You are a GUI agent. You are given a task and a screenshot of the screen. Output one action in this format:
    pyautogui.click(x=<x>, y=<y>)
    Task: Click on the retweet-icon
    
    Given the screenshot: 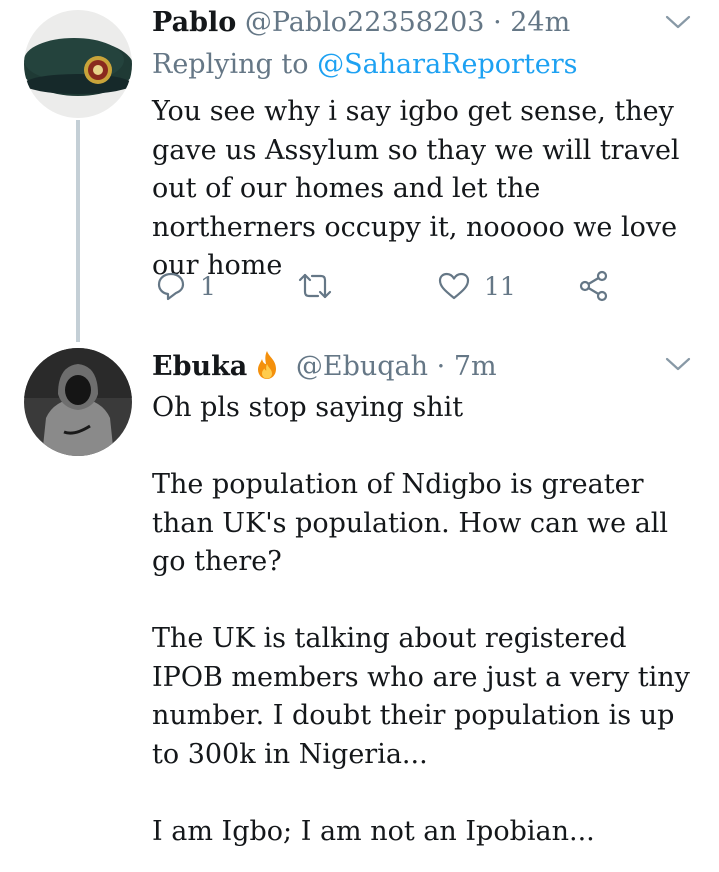 What is the action you would take?
    pyautogui.click(x=315, y=286)
    